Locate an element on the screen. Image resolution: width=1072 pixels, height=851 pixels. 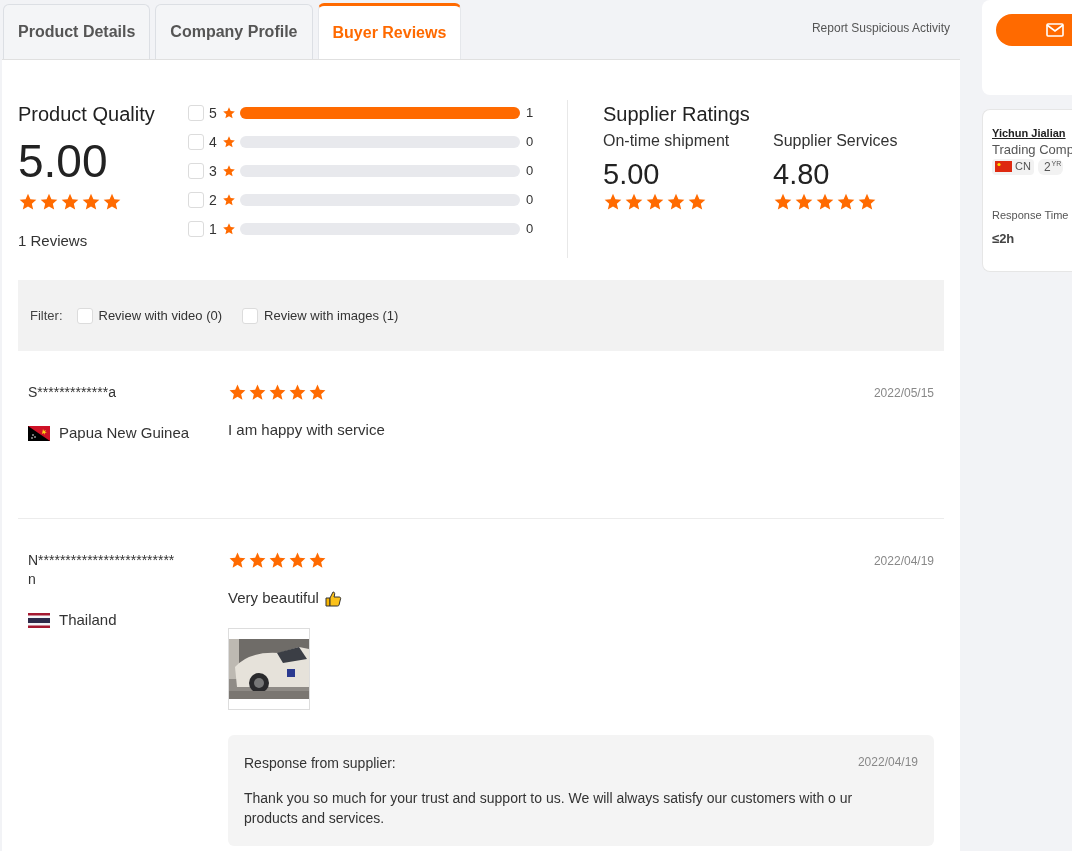
filter-option: Review with images (1) is located at coordinates (331, 315).